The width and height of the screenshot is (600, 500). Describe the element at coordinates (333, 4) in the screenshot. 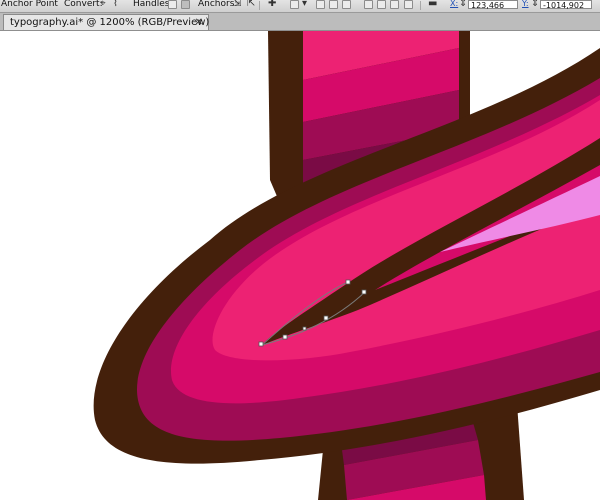

I see `align-center-icon` at that location.